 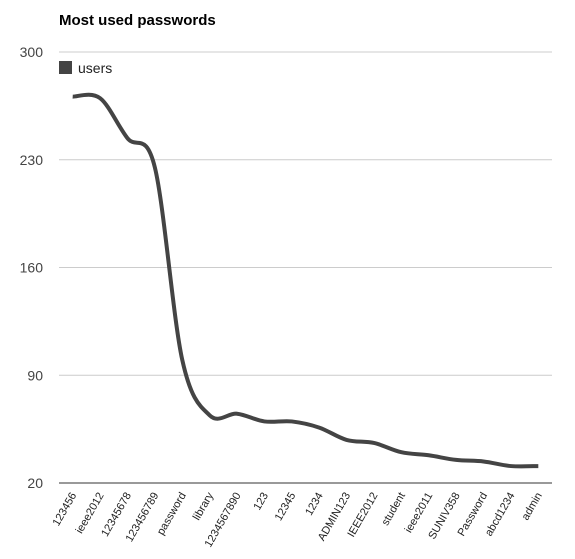 I want to click on x-tick-label: student, so click(x=394, y=509).